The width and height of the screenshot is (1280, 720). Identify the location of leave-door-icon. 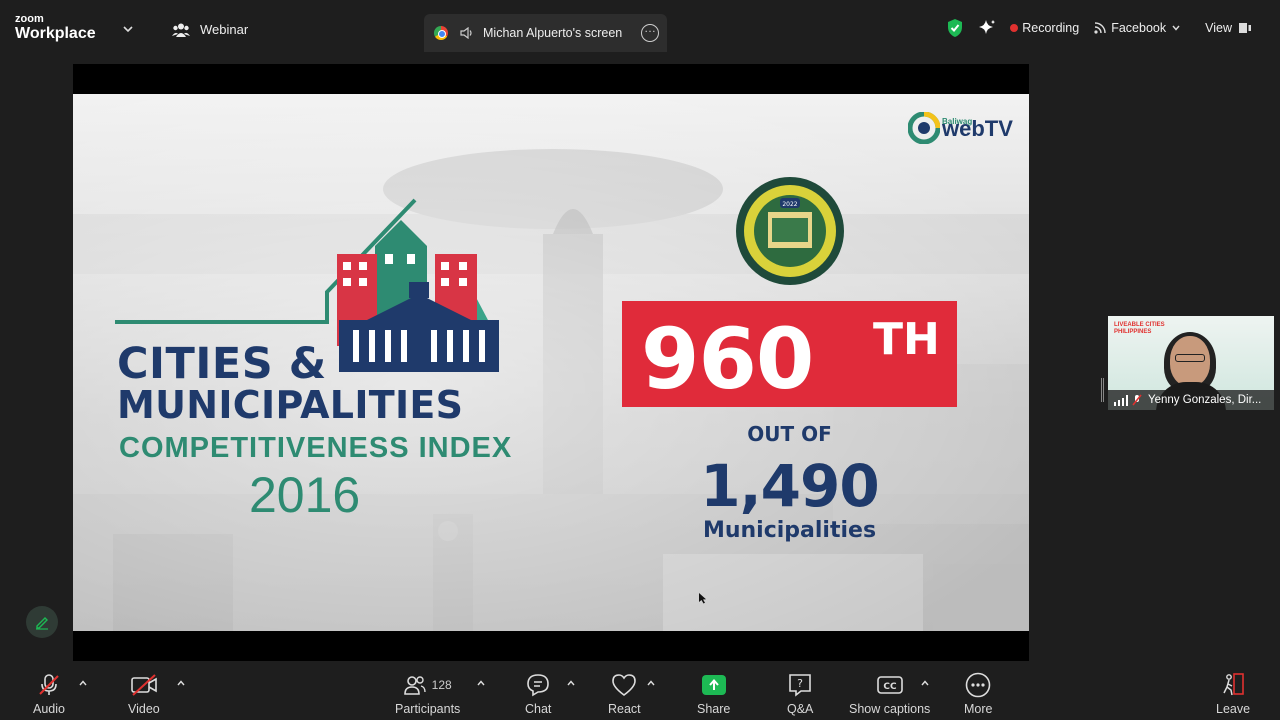
(1233, 684).